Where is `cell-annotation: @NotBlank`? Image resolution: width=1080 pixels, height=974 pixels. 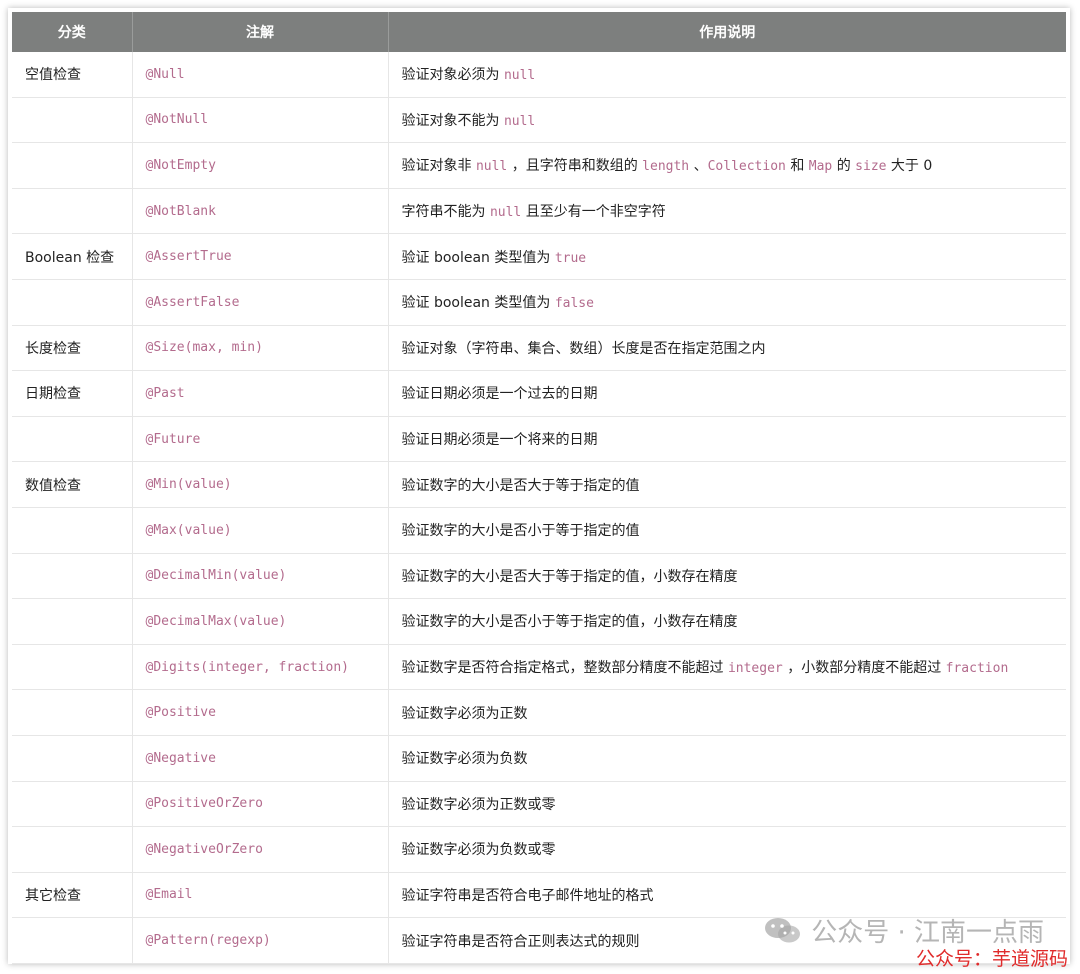
cell-annotation: @NotBlank is located at coordinates (260, 211).